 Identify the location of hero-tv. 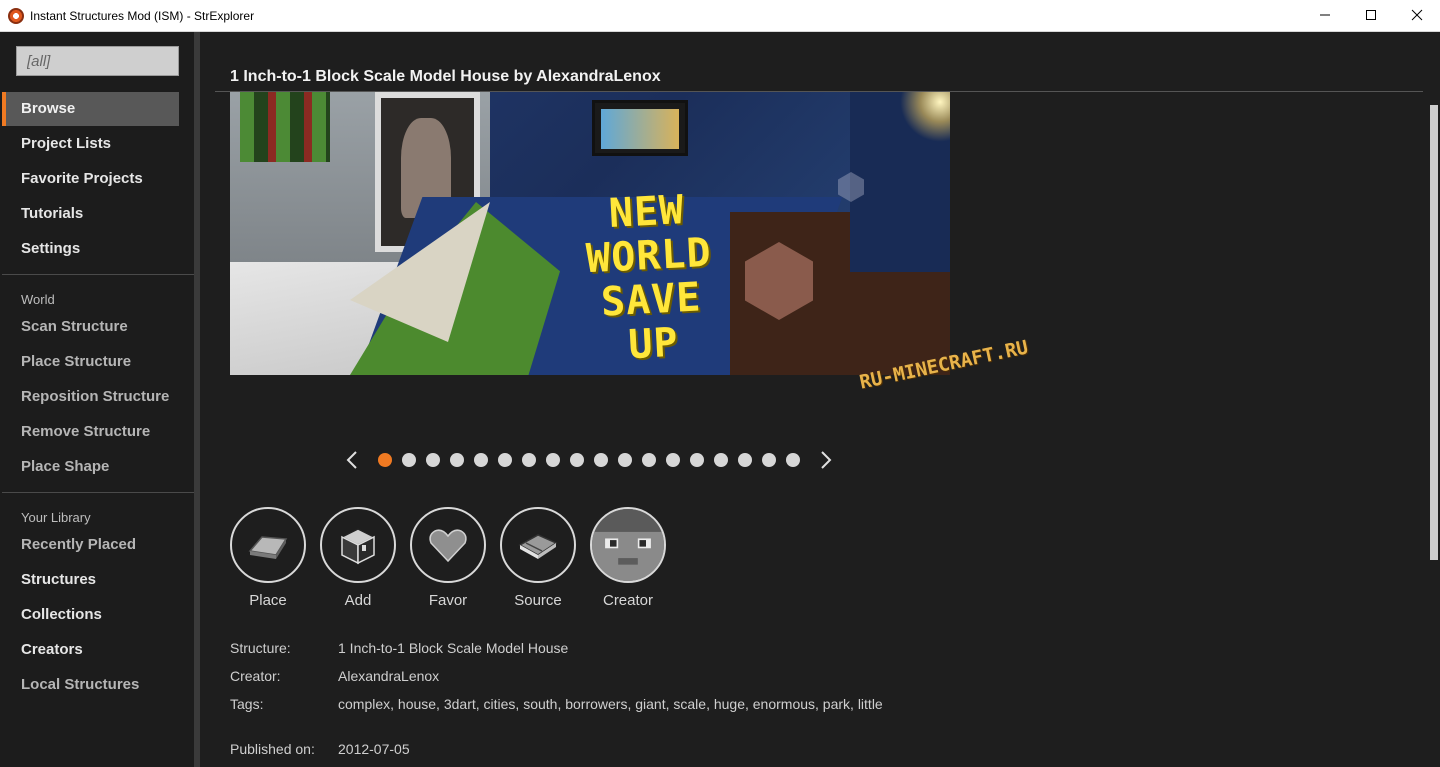
(640, 128).